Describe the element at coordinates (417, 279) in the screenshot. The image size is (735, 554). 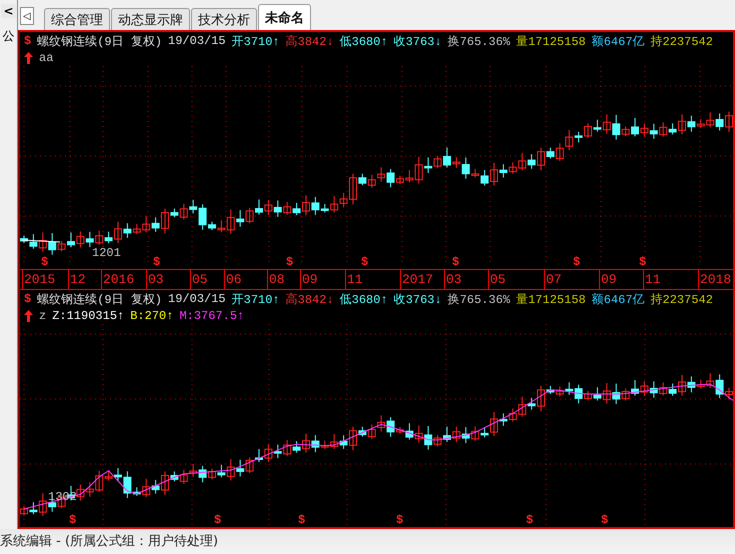
I see `axis-label: 2017` at that location.